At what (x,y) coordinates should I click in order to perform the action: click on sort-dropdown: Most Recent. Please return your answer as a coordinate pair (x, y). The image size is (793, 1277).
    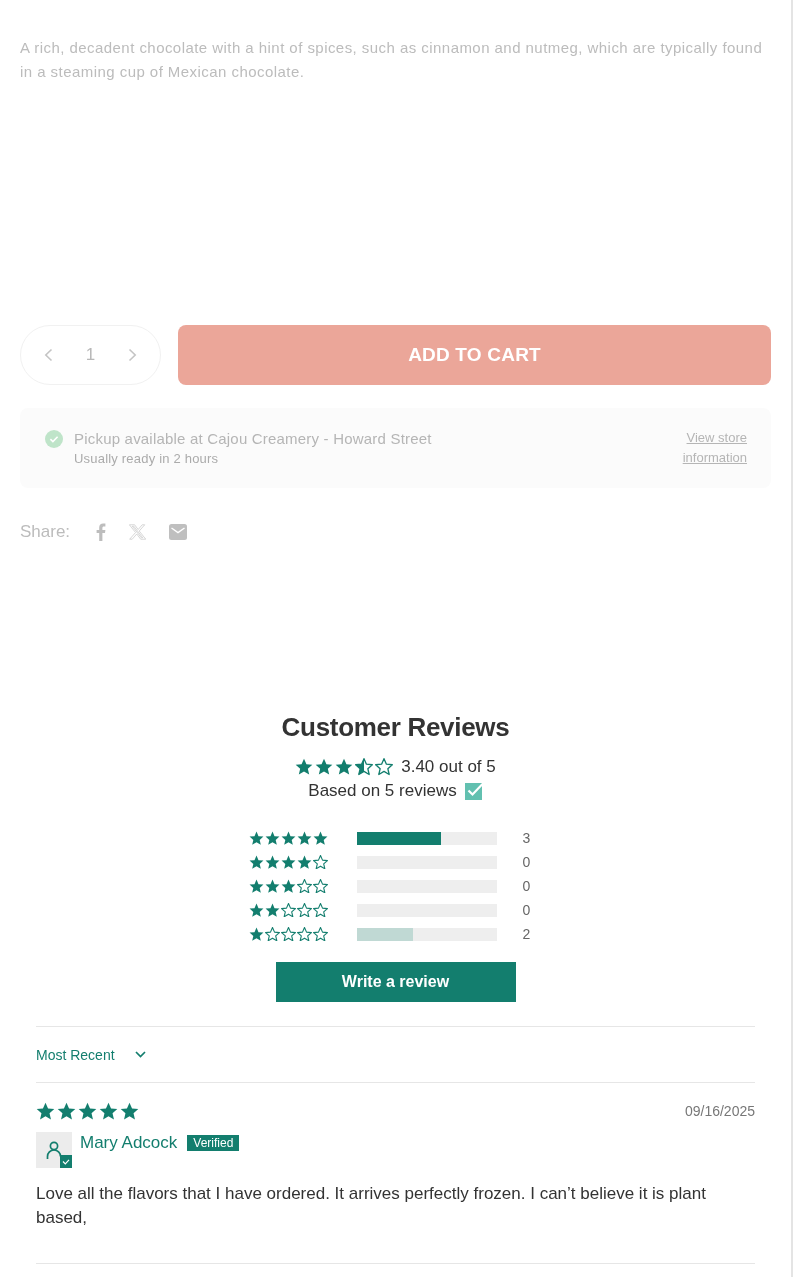
    Looking at the image, I should click on (91, 1054).